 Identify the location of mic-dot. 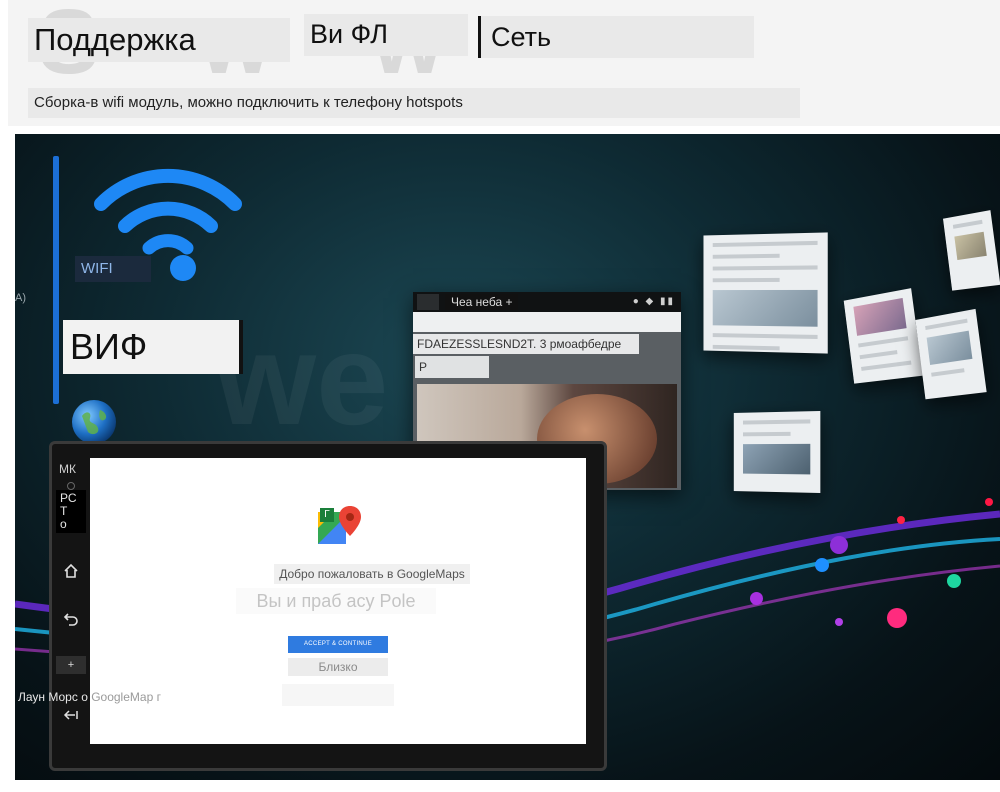
(71, 486).